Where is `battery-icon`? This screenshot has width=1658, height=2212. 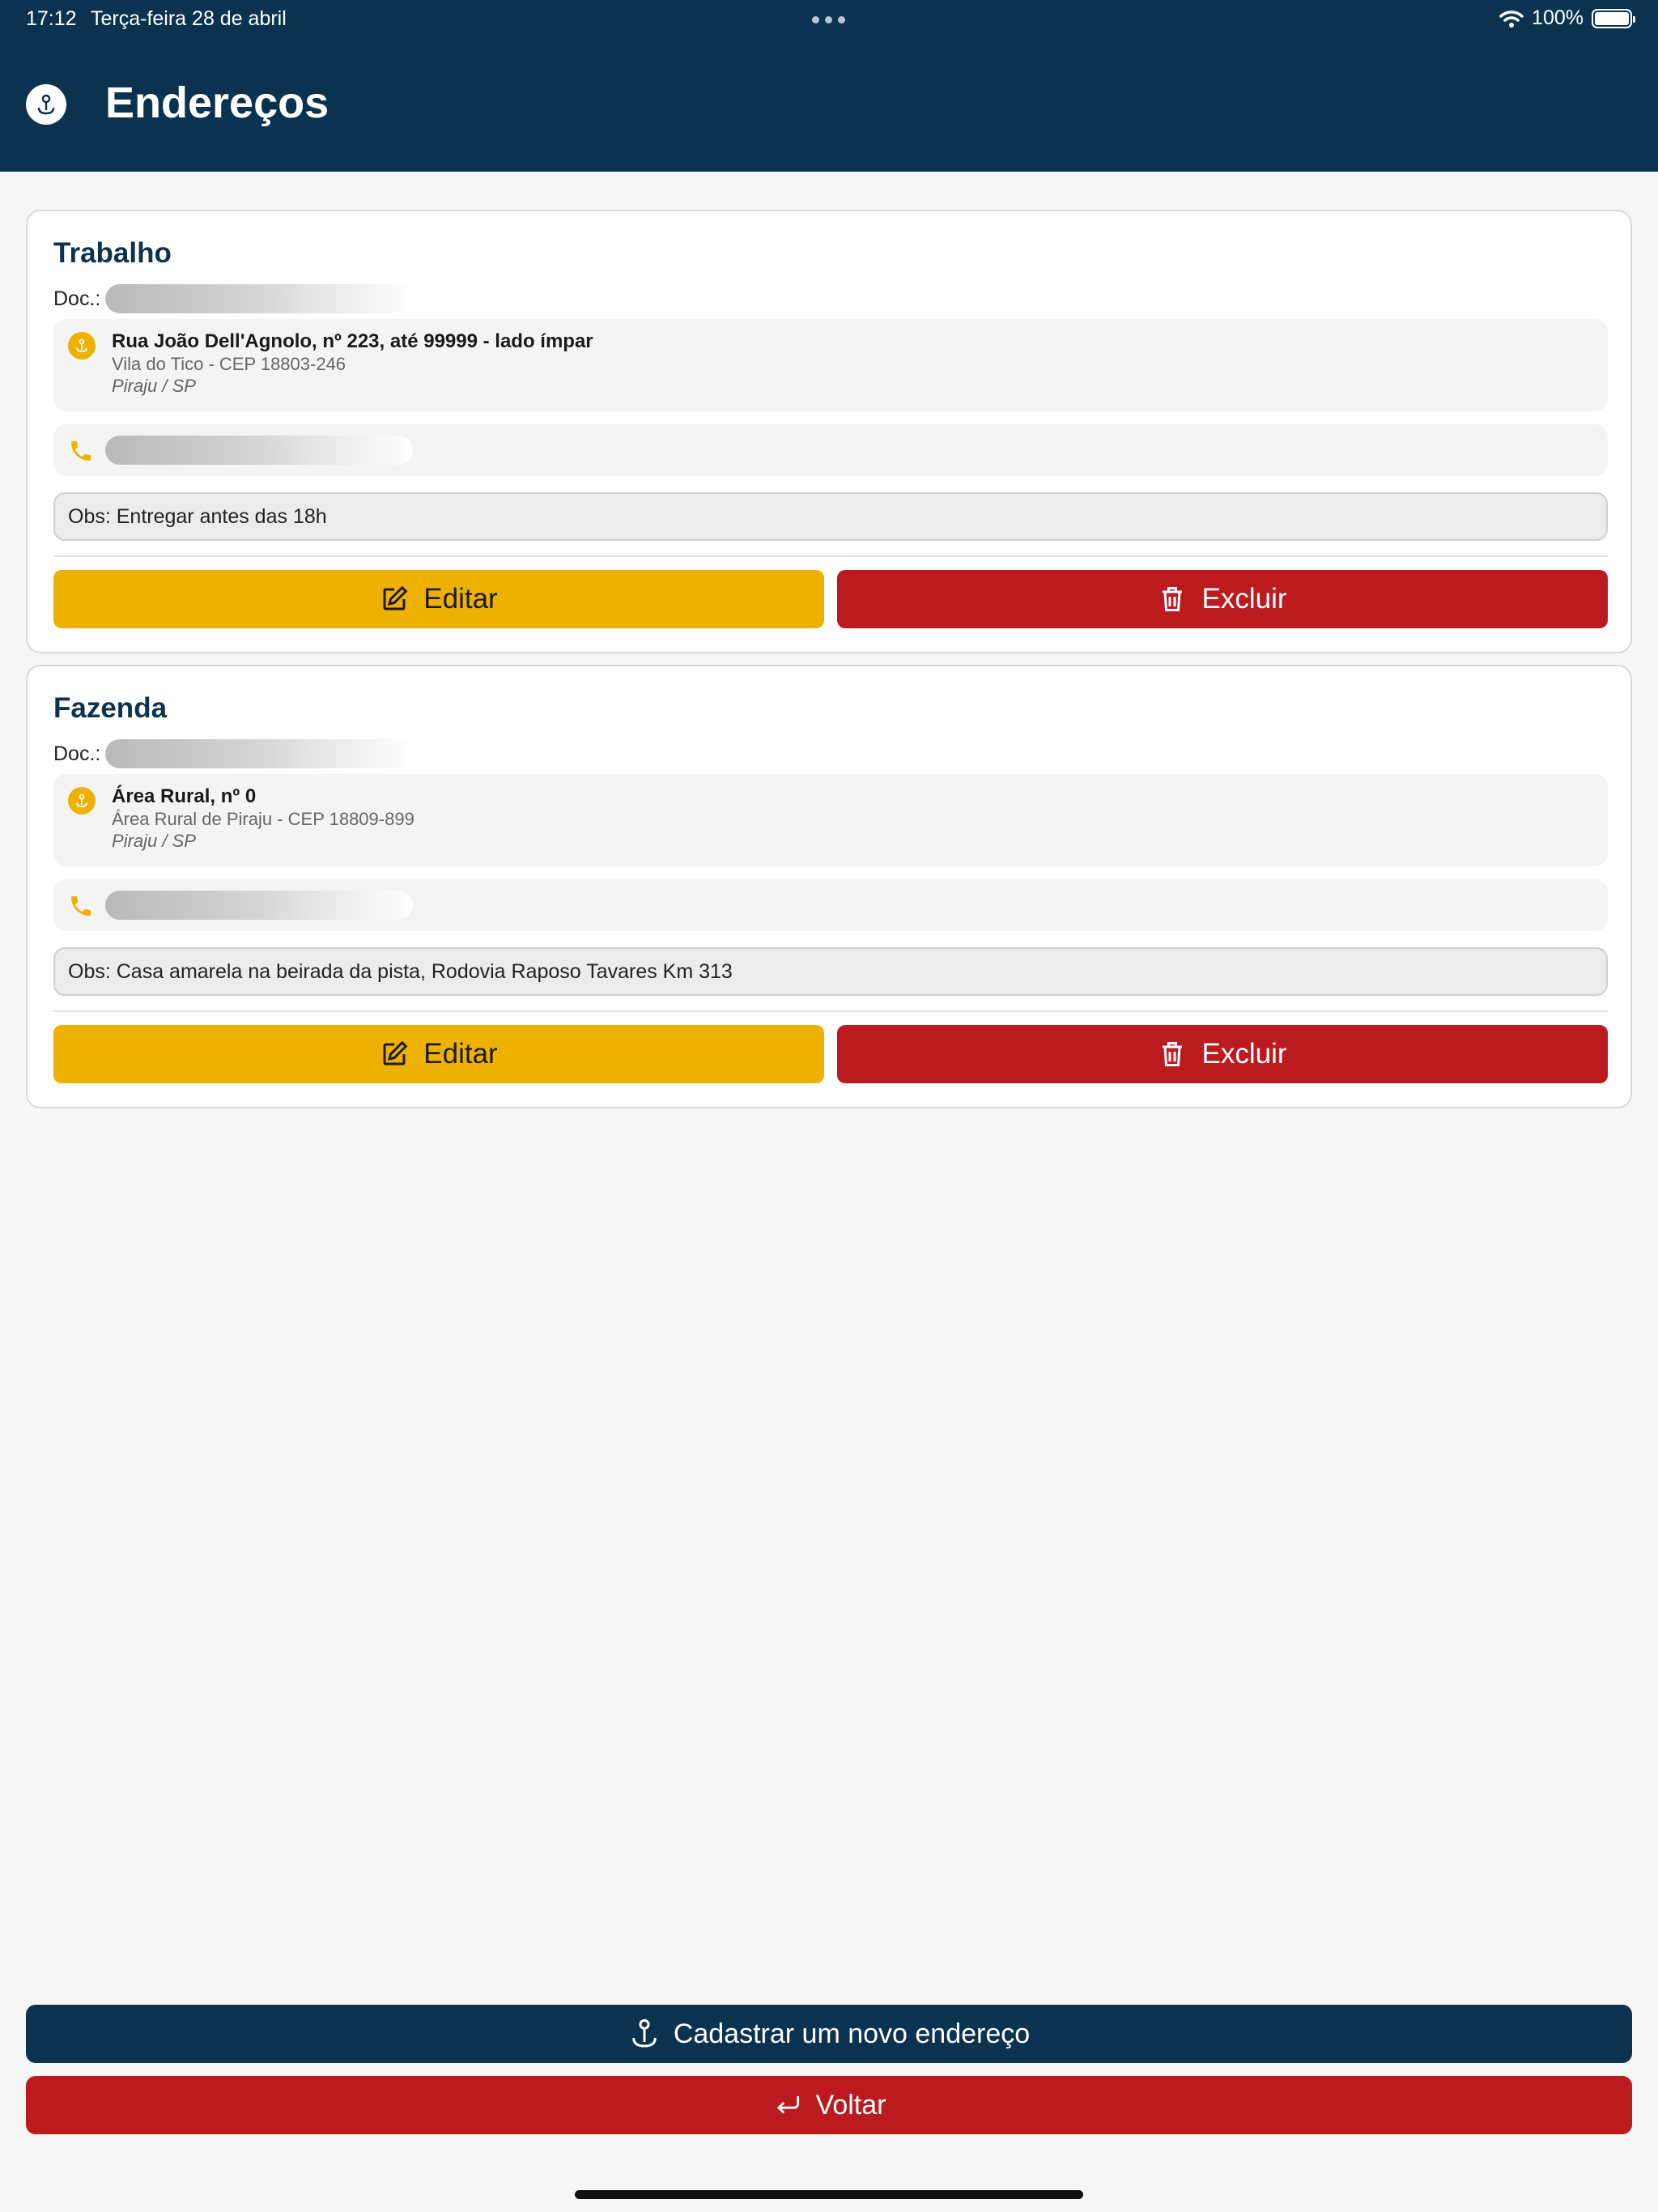 battery-icon is located at coordinates (1613, 18).